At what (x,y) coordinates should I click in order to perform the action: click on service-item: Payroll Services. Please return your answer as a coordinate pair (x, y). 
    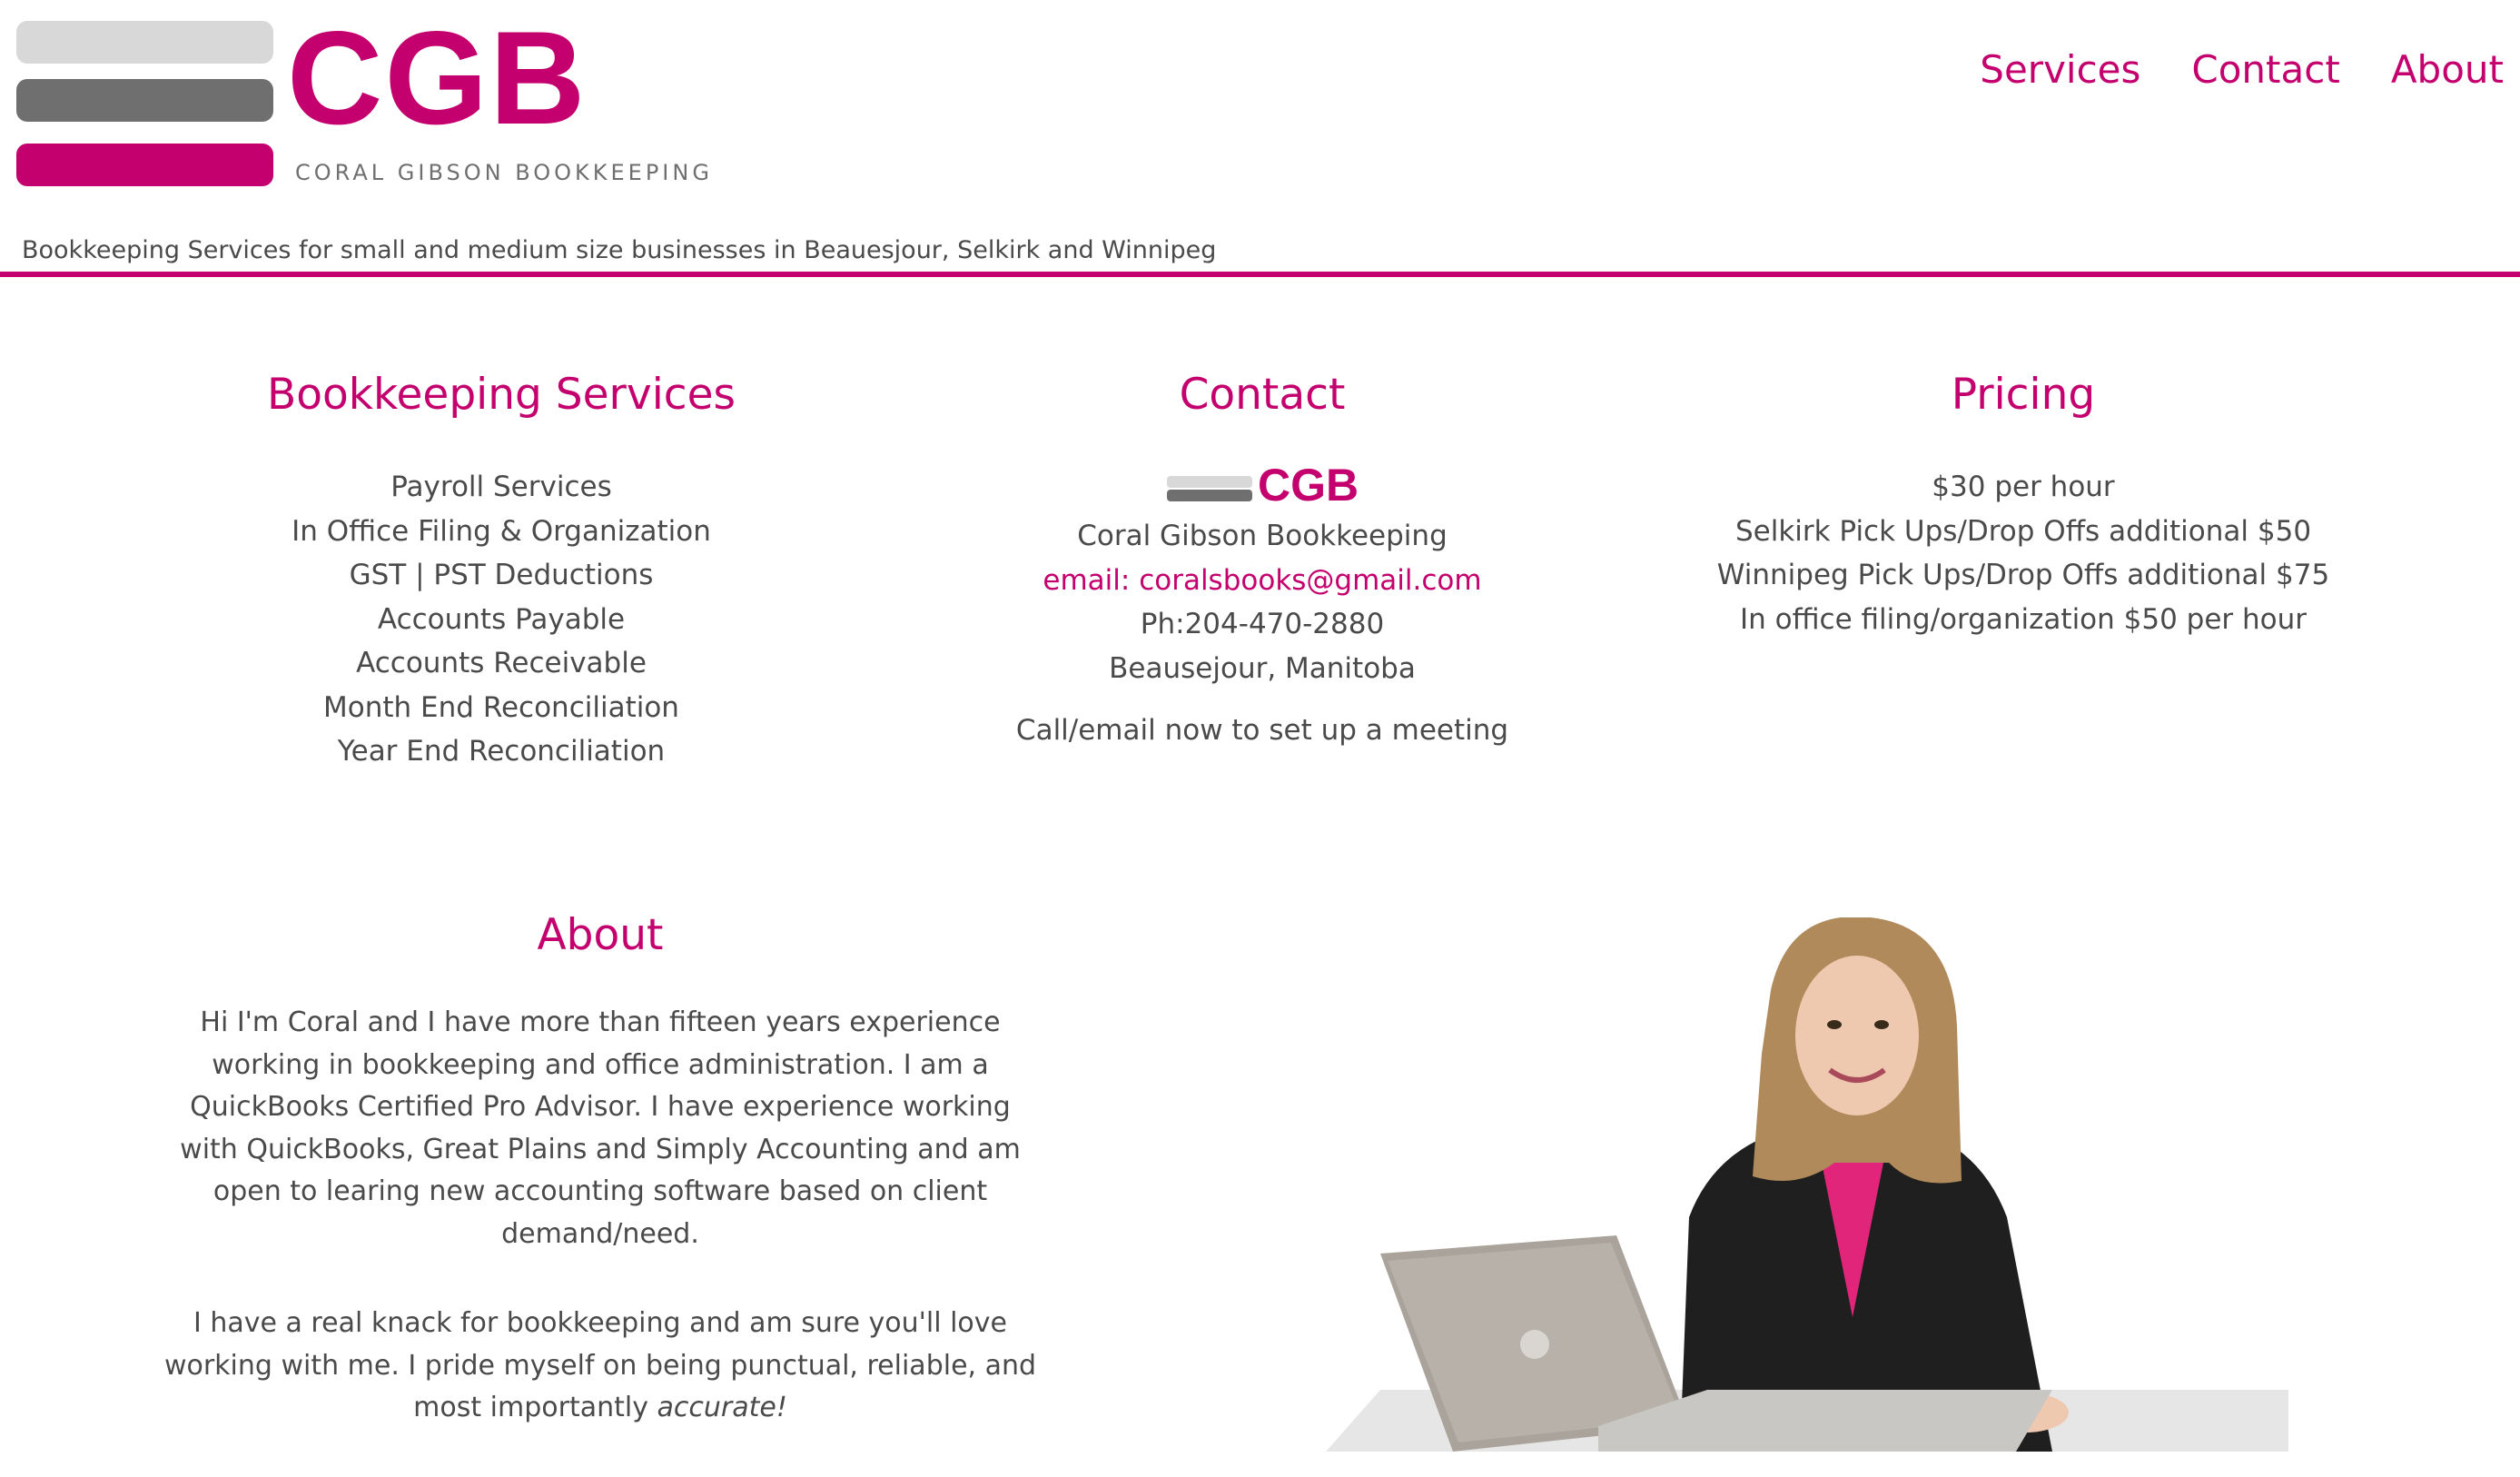
    Looking at the image, I should click on (501, 487).